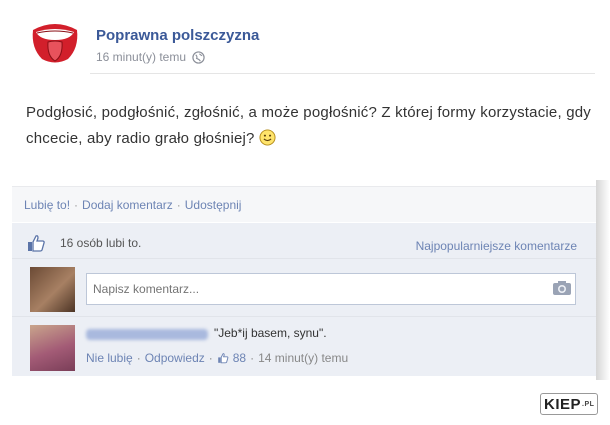  I want to click on like-link: Lubię to!, so click(47, 205).